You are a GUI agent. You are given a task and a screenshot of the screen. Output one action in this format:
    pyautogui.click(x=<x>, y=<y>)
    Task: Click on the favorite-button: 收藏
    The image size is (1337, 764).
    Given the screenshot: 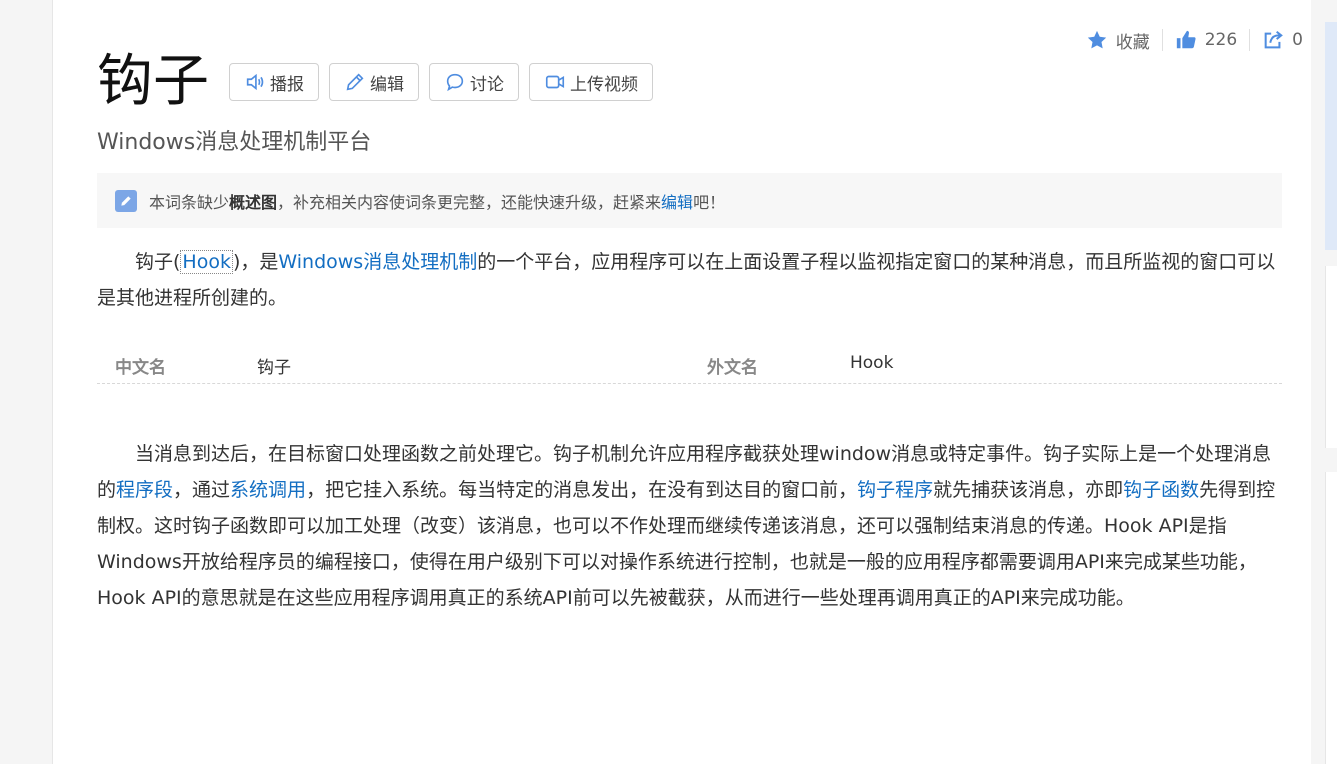 What is the action you would take?
    pyautogui.click(x=1118, y=40)
    